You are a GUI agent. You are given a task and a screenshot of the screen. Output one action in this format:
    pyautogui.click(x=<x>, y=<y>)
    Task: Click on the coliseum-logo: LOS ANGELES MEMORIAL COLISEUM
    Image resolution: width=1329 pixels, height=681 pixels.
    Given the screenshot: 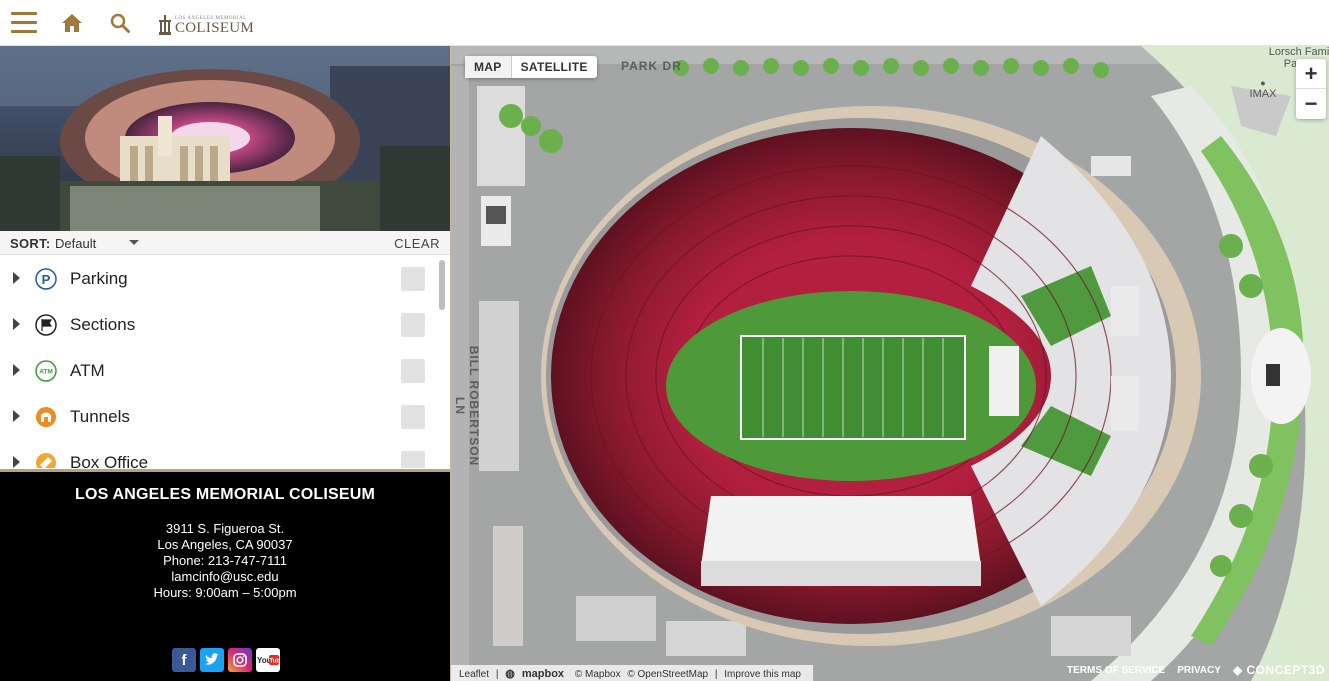 What is the action you would take?
    pyautogui.click(x=206, y=24)
    